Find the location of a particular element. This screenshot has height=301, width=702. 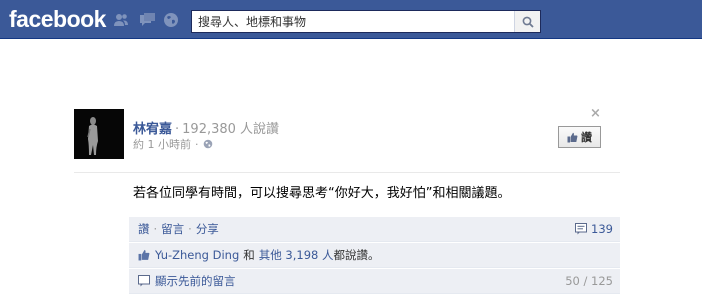

notifications-globe-icon is located at coordinates (171, 20).